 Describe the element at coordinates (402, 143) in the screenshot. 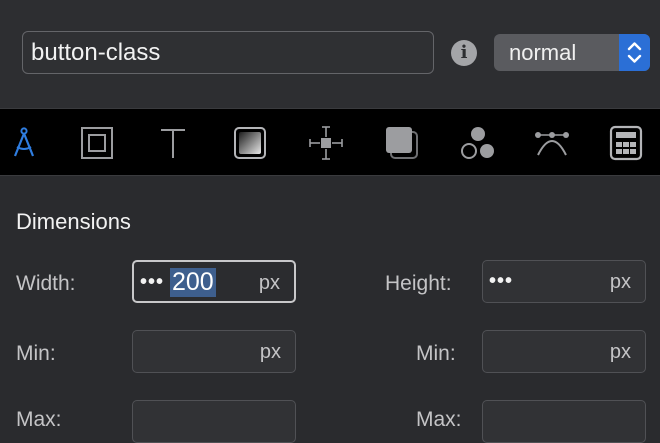

I see `shadow-icon` at that location.